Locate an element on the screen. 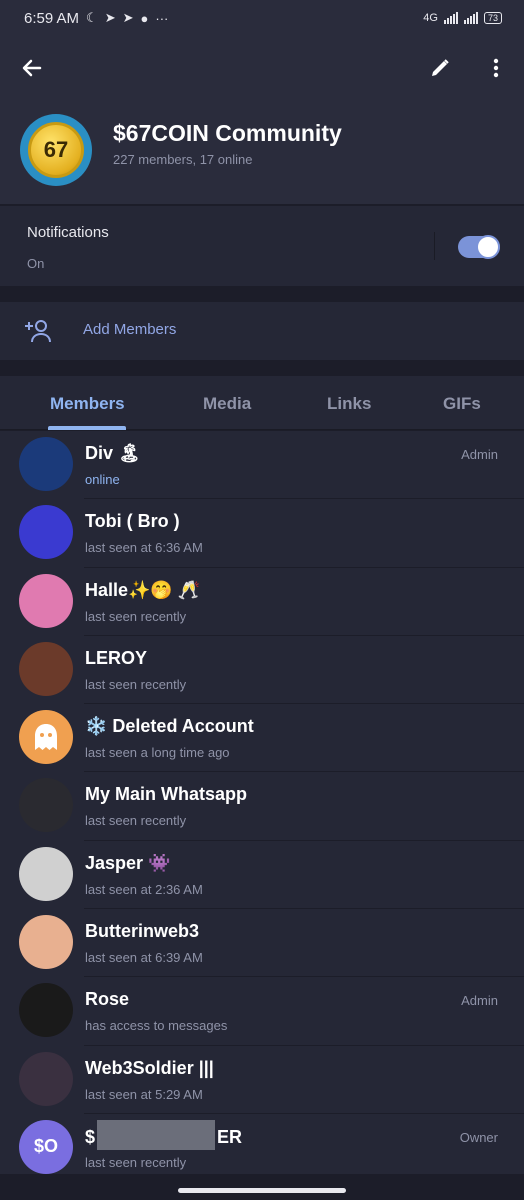 This screenshot has width=524, height=1200. status-bar: 6:59 AM ☾ ➤ ➤ ● ··· 4G 73 is located at coordinates (262, 18).